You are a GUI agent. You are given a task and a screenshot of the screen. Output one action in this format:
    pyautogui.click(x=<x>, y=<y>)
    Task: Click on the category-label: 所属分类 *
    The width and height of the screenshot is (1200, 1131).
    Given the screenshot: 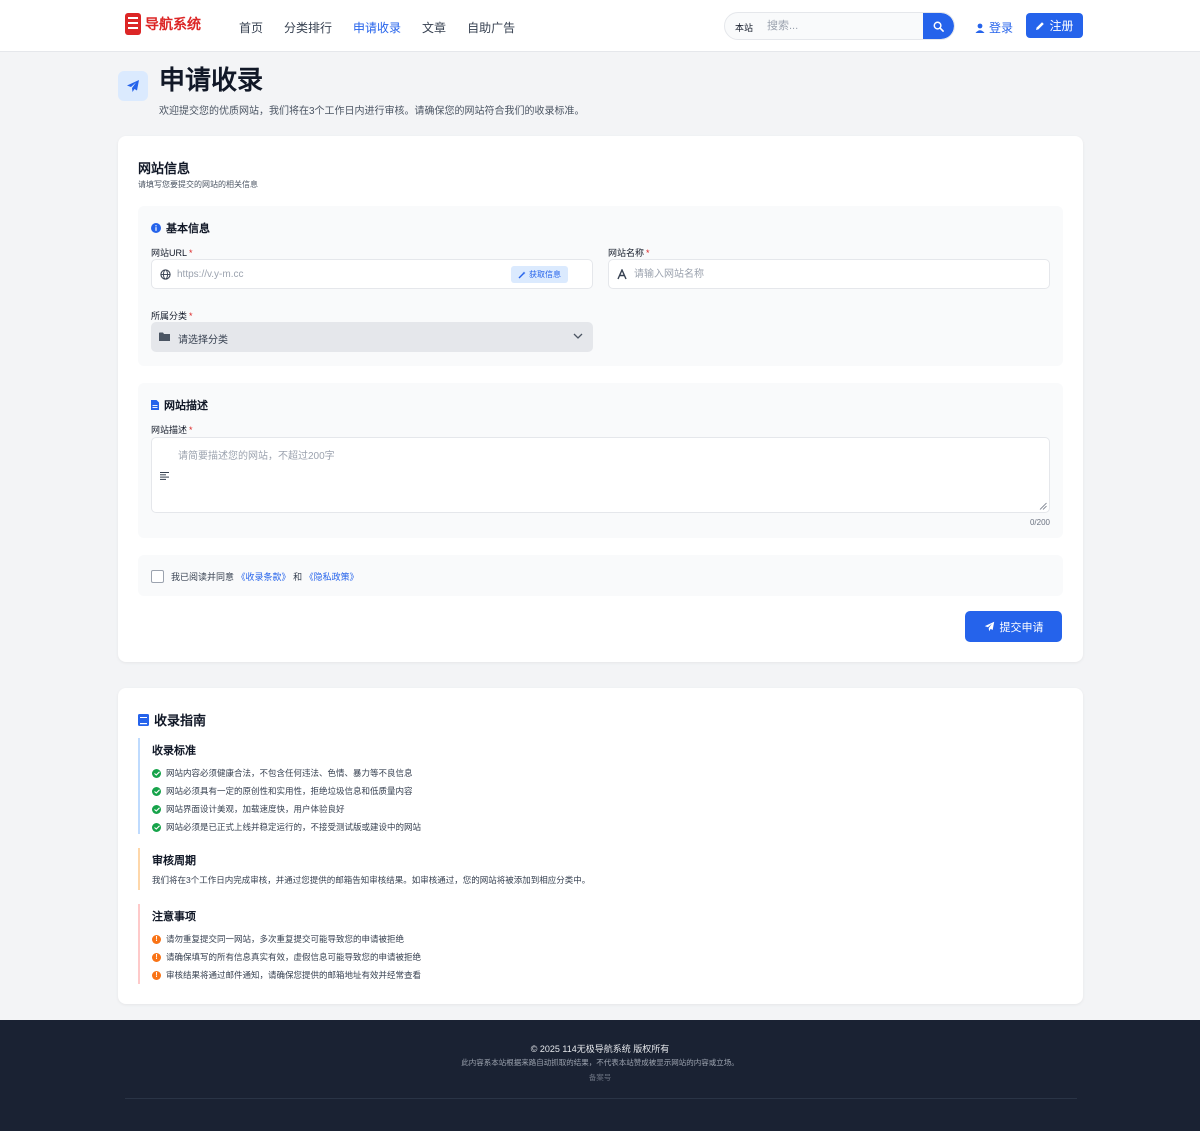 What is the action you would take?
    pyautogui.click(x=172, y=316)
    